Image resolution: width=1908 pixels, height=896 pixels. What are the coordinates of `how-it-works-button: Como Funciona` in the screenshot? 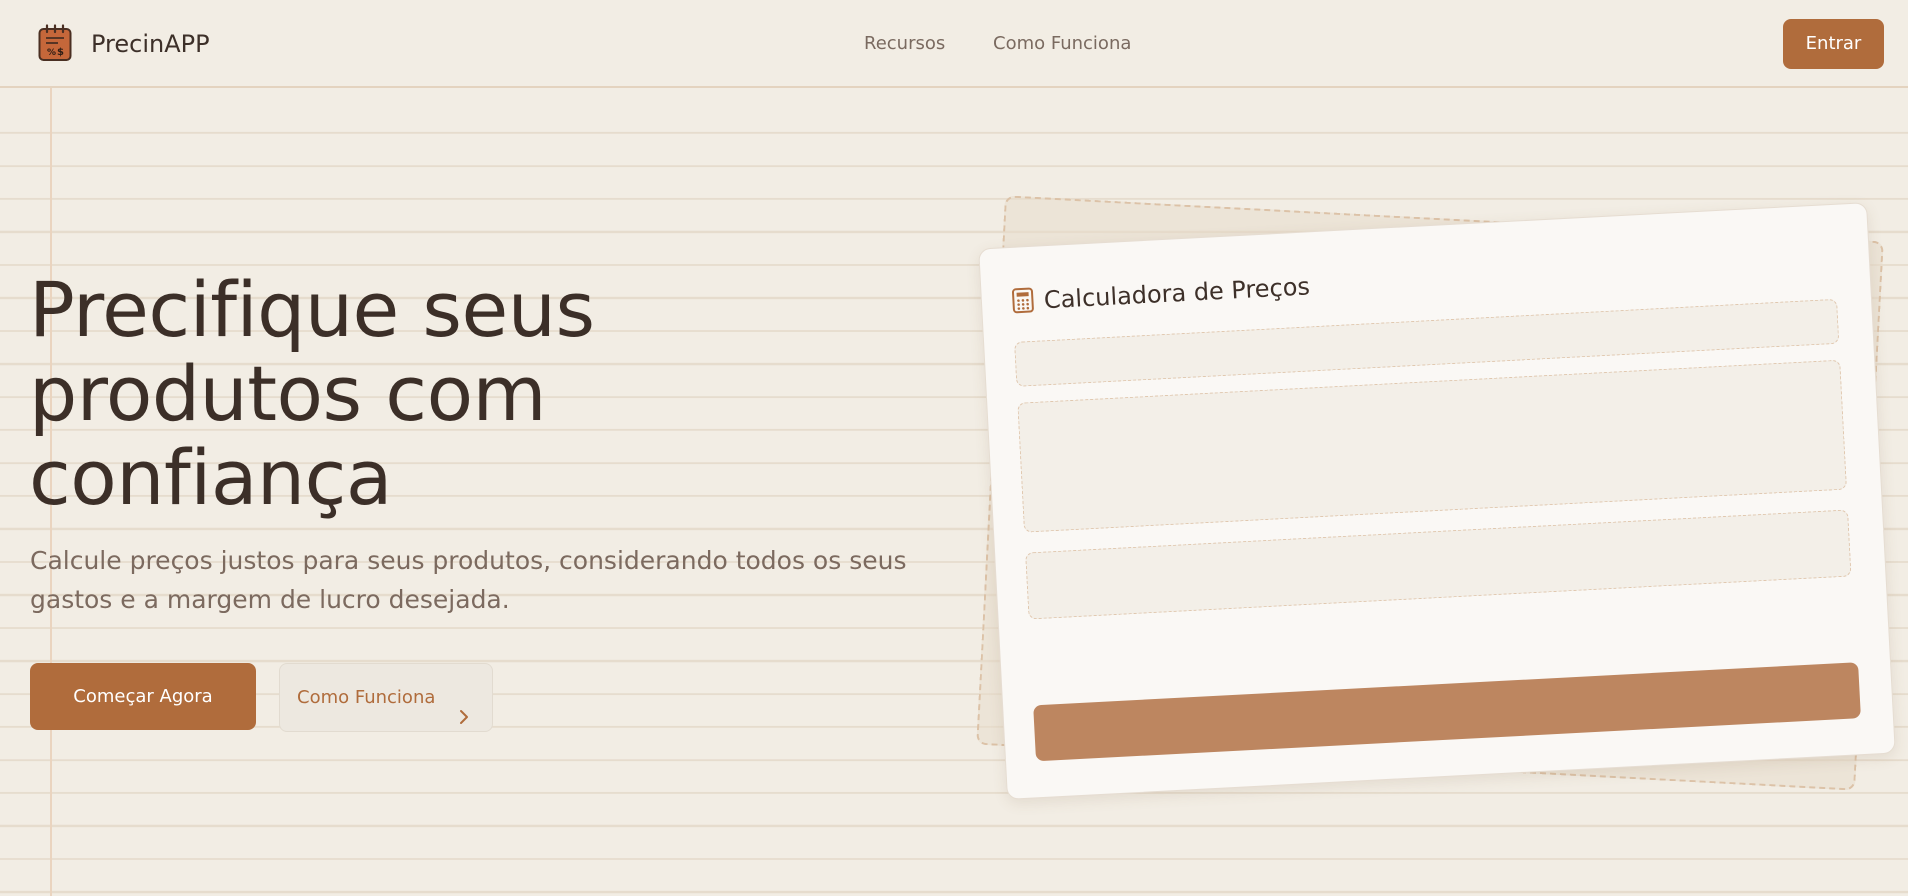 It's located at (386, 697).